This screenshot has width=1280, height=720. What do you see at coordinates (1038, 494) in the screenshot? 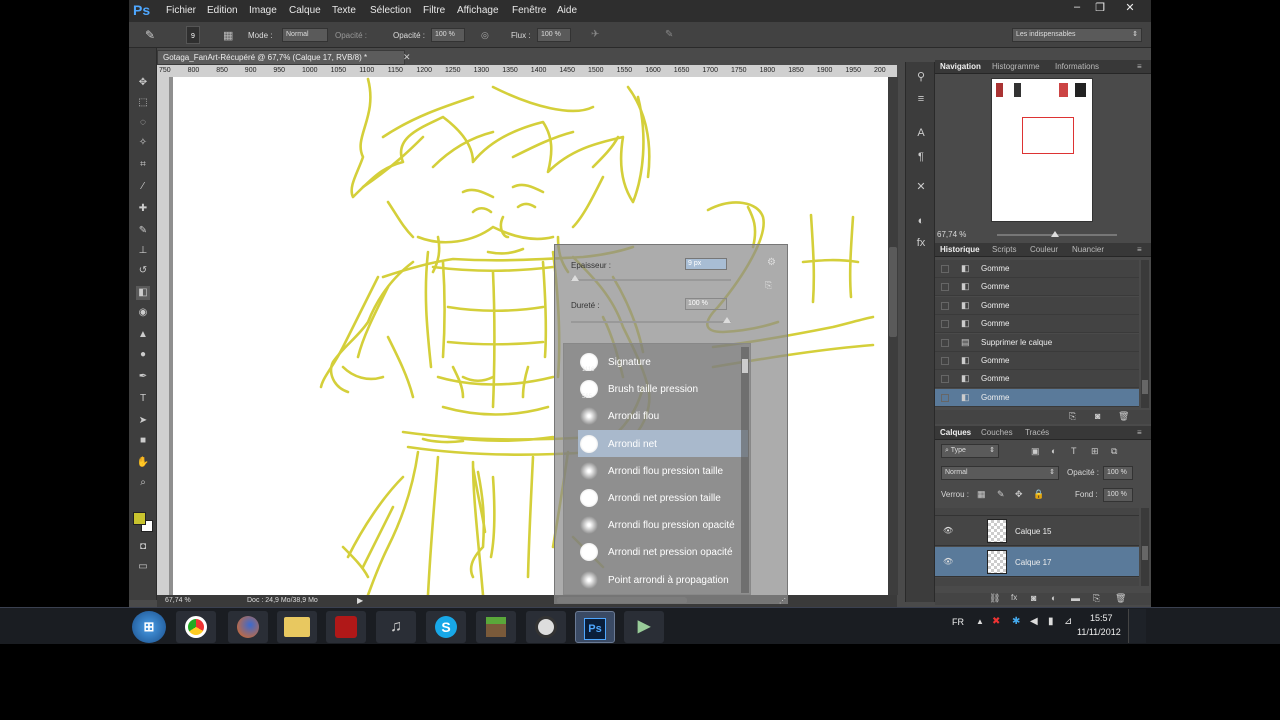
I see `lock-all-icon: 🔒` at bounding box center [1038, 494].